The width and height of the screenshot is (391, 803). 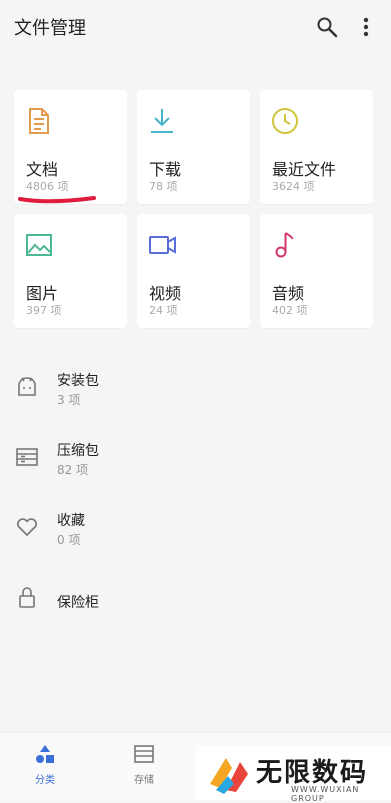 I want to click on watermark-name: 无限数码, so click(x=312, y=773).